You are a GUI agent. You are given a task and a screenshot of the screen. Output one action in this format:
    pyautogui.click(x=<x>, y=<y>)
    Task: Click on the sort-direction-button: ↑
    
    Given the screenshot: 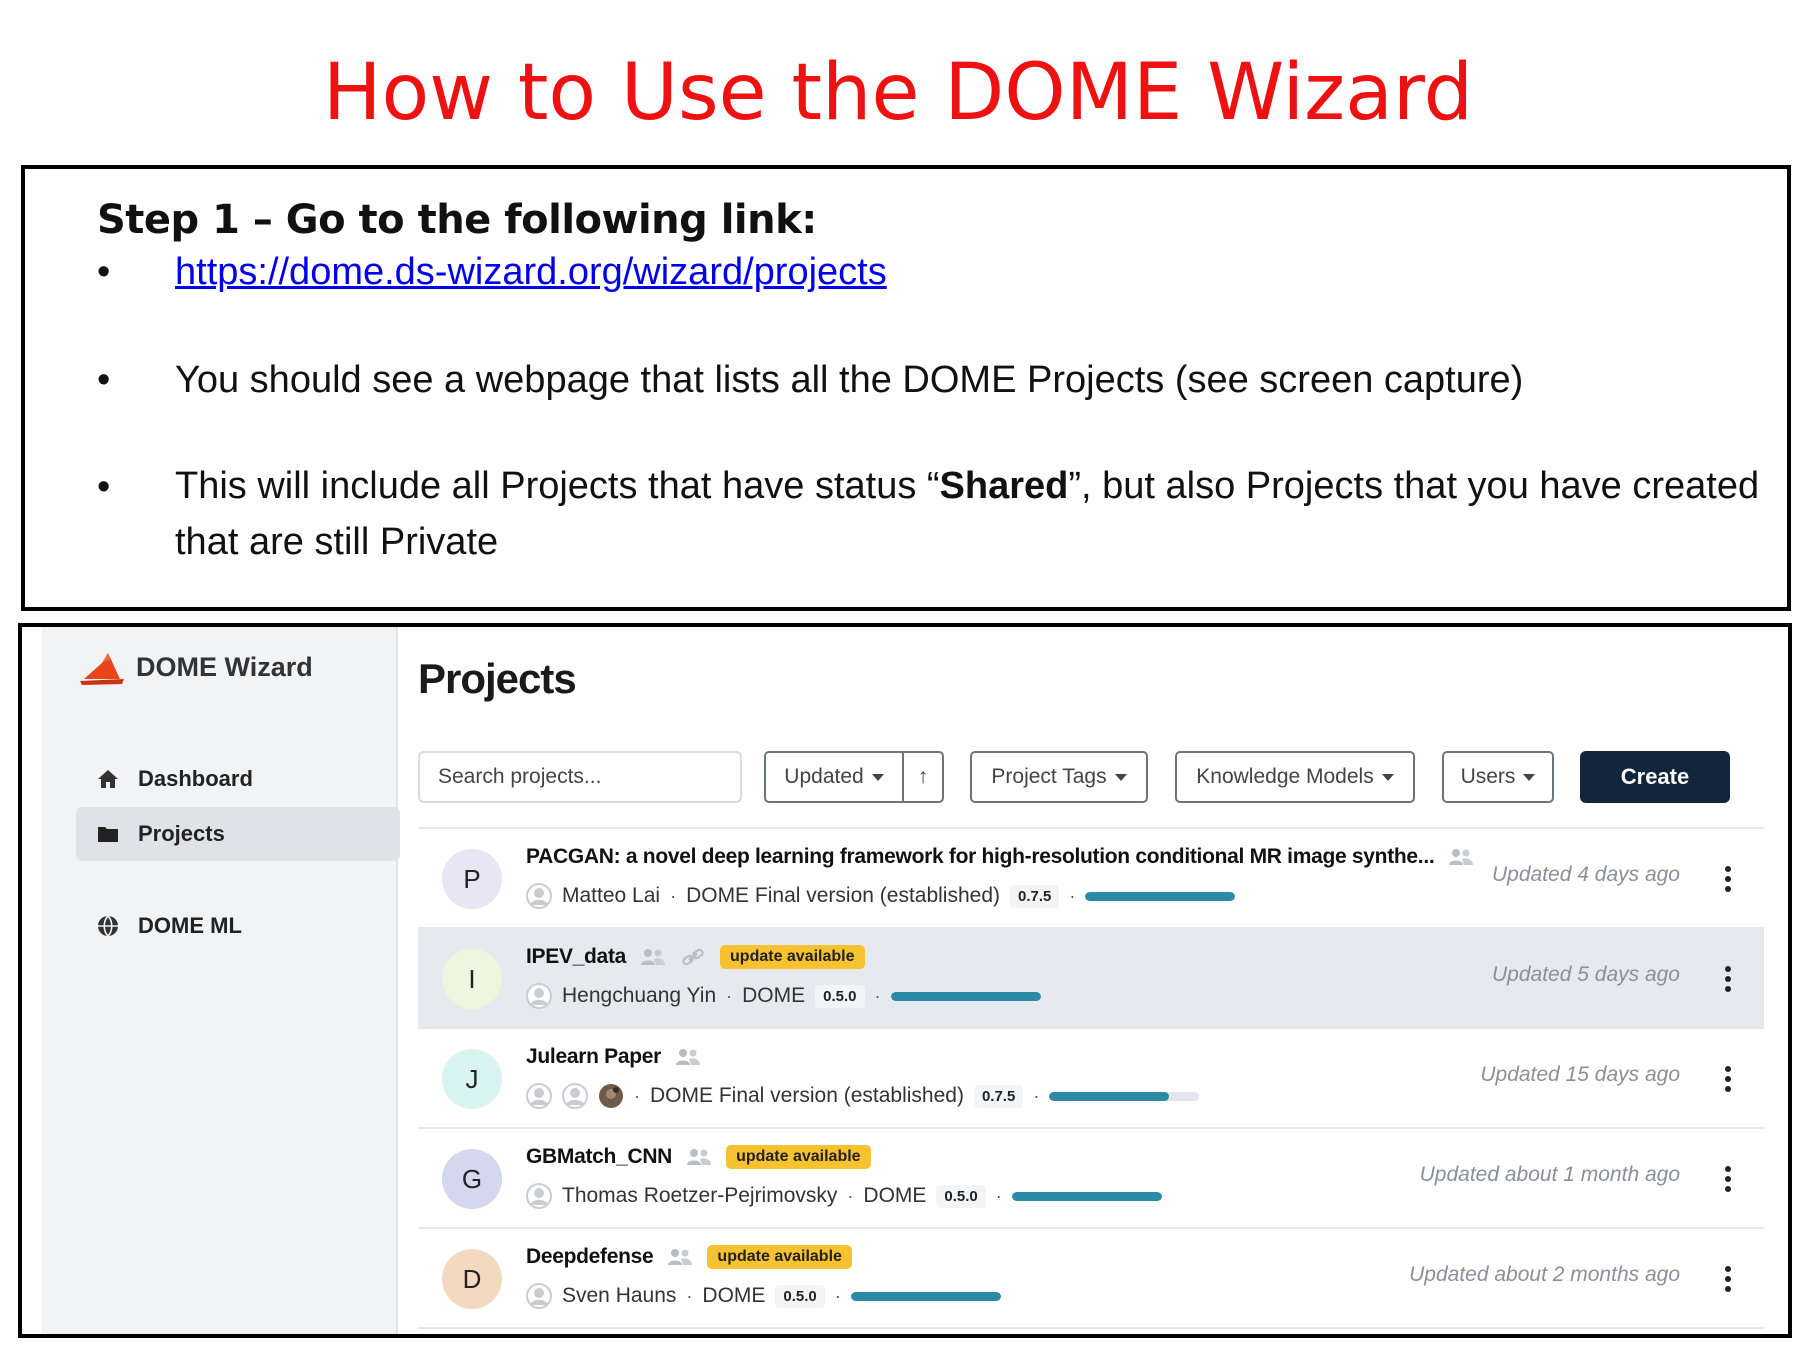 What is the action you would take?
    pyautogui.click(x=923, y=777)
    